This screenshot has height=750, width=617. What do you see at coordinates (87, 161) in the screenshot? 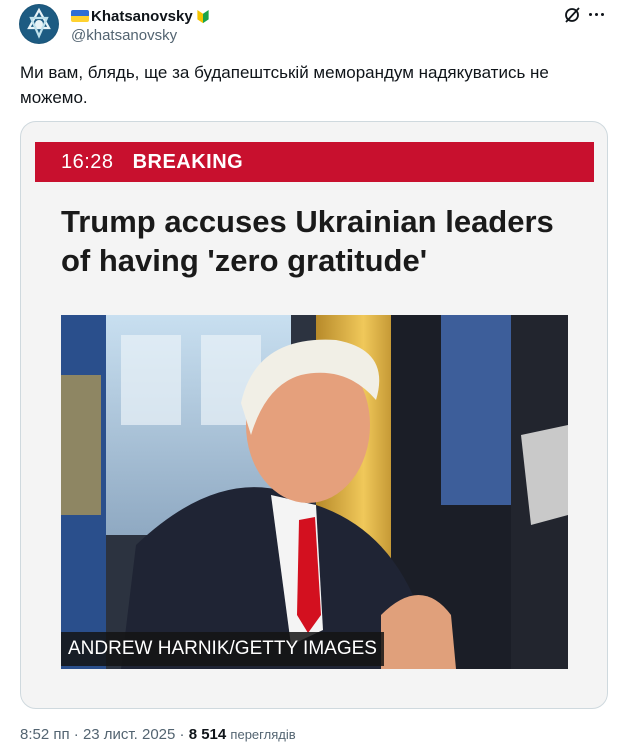
I see `banner-time: 16:28` at bounding box center [87, 161].